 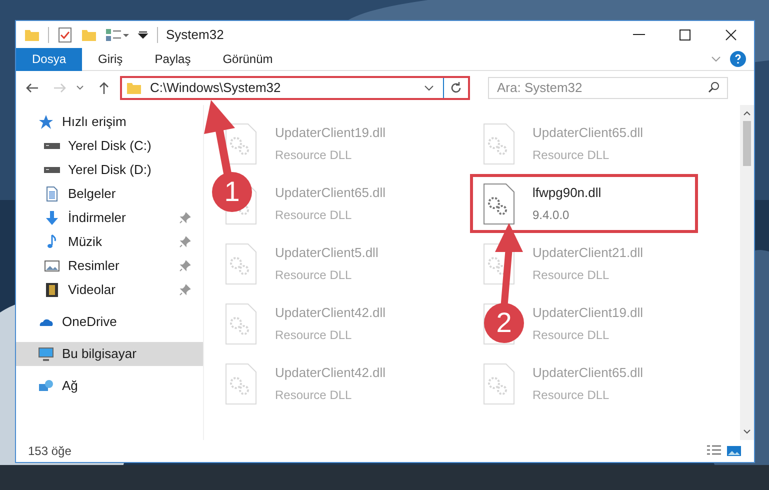 I want to click on download-arrow-icon, so click(x=52, y=218).